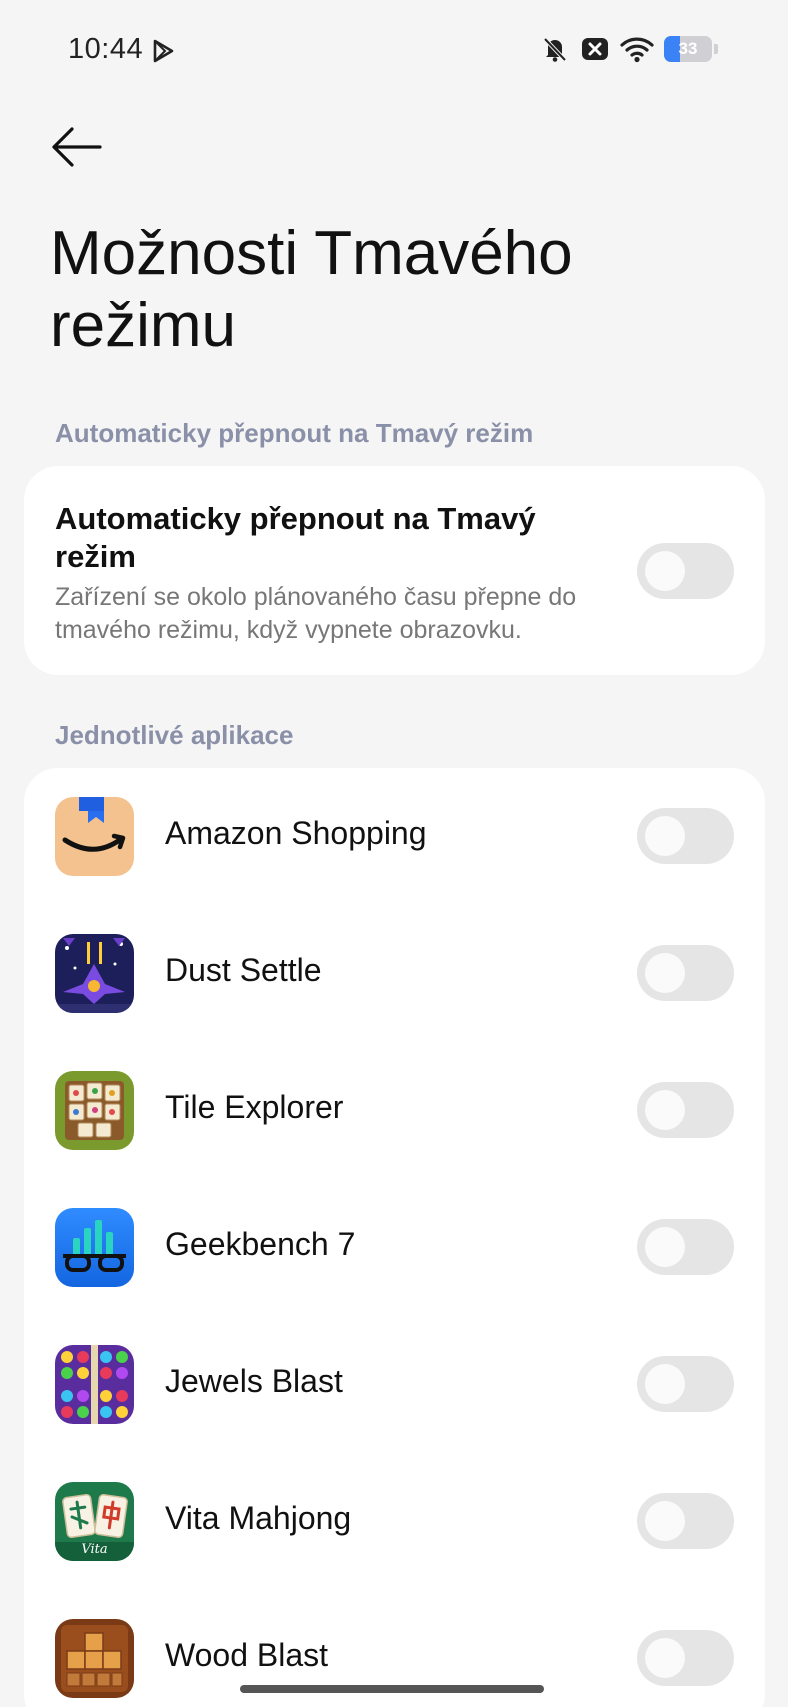  What do you see at coordinates (247, 1655) in the screenshot?
I see `app-name: Wood Blast` at bounding box center [247, 1655].